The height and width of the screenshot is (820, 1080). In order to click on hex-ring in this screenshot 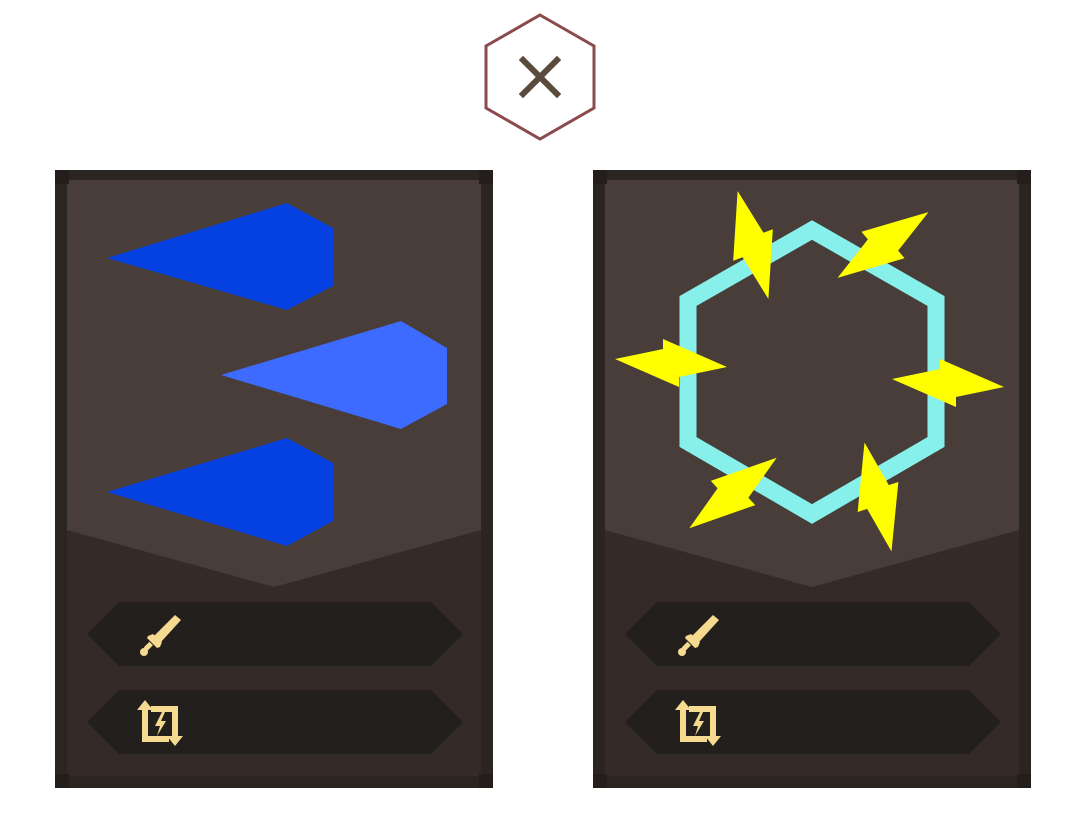, I will do `click(812, 372)`.